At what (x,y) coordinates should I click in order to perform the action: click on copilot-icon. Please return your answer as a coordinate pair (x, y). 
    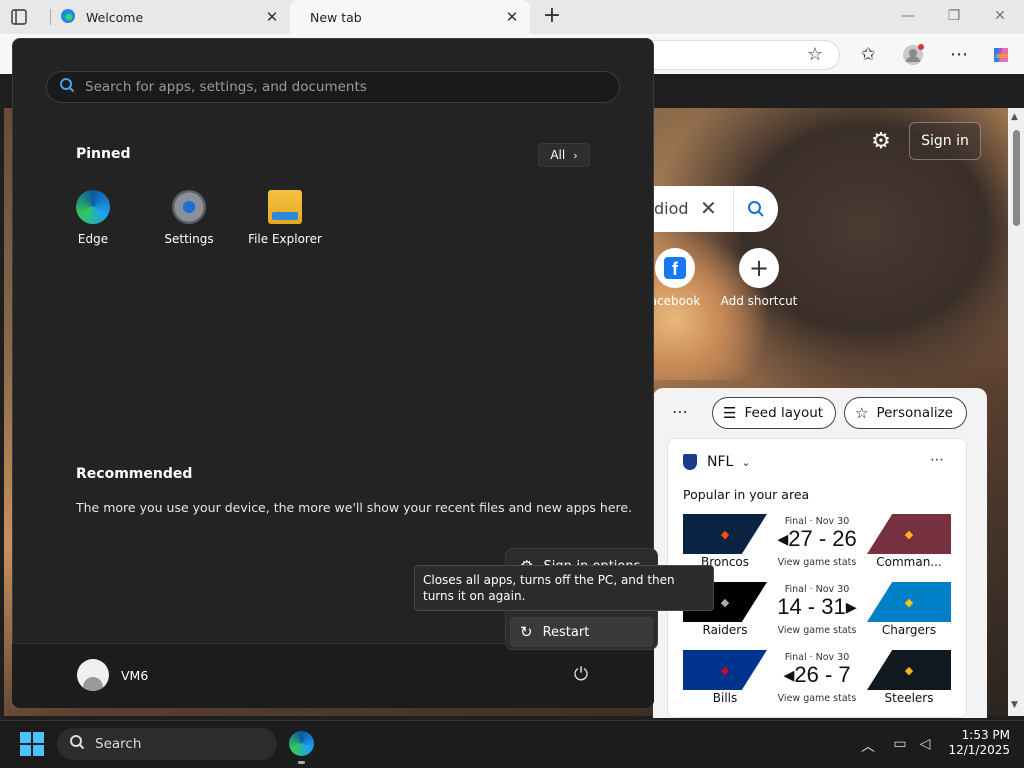
    Looking at the image, I should click on (1001, 55).